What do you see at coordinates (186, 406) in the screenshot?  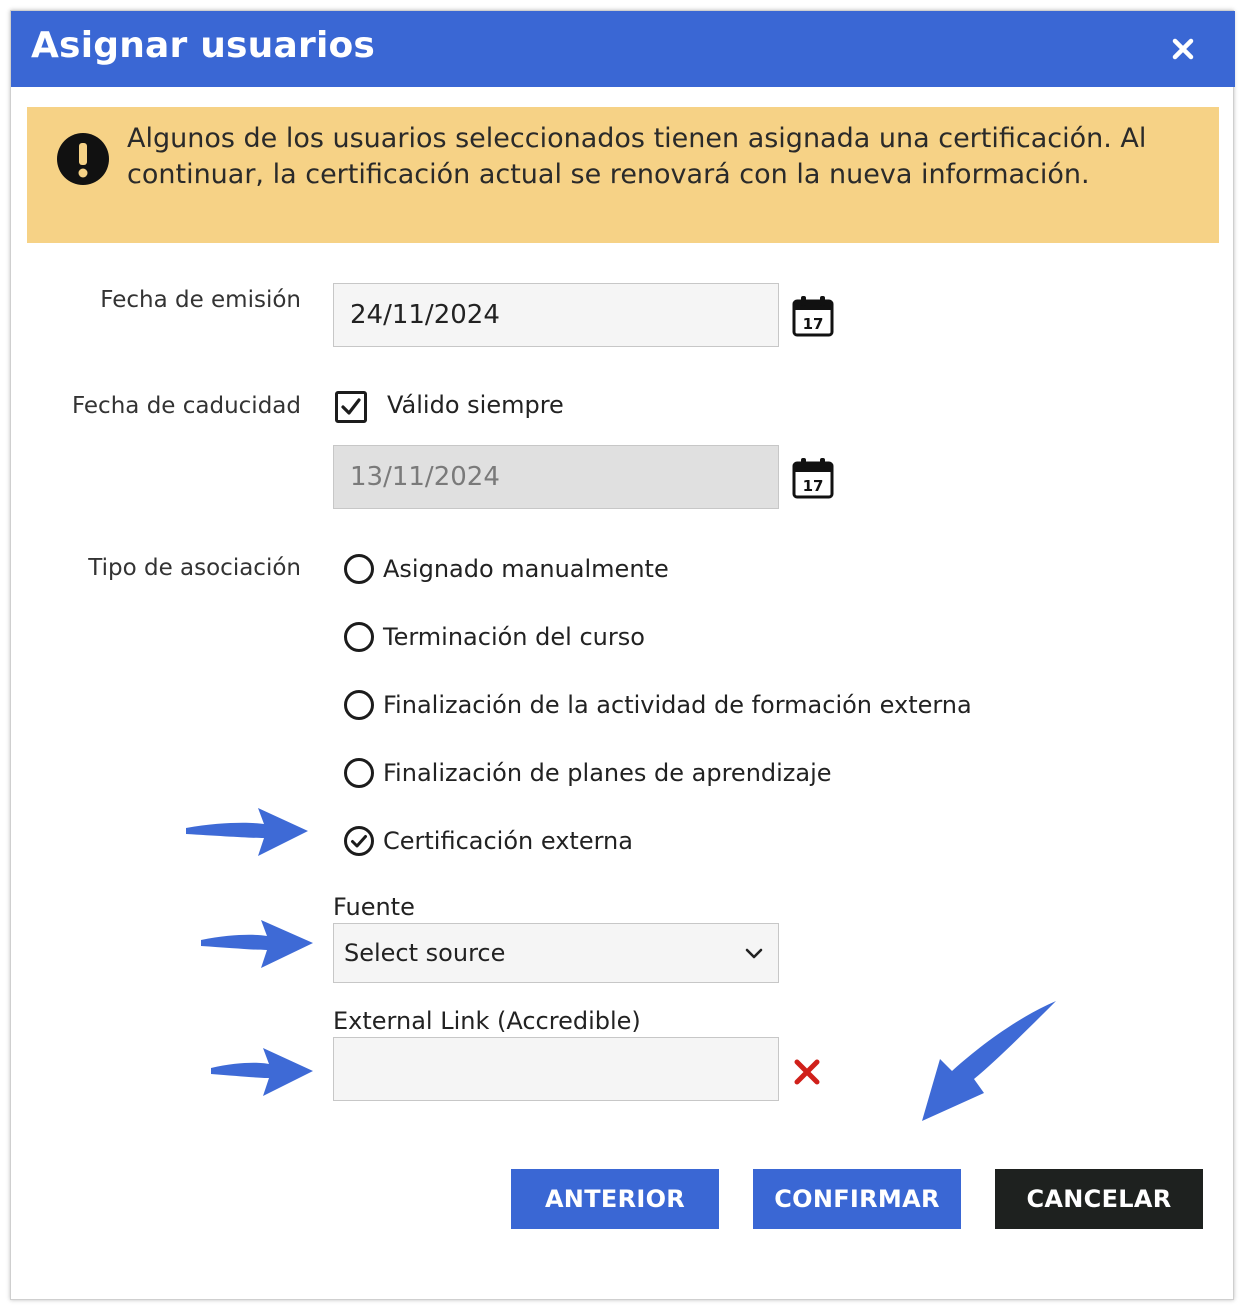 I see `expiry-date-label: Fecha de caducidad` at bounding box center [186, 406].